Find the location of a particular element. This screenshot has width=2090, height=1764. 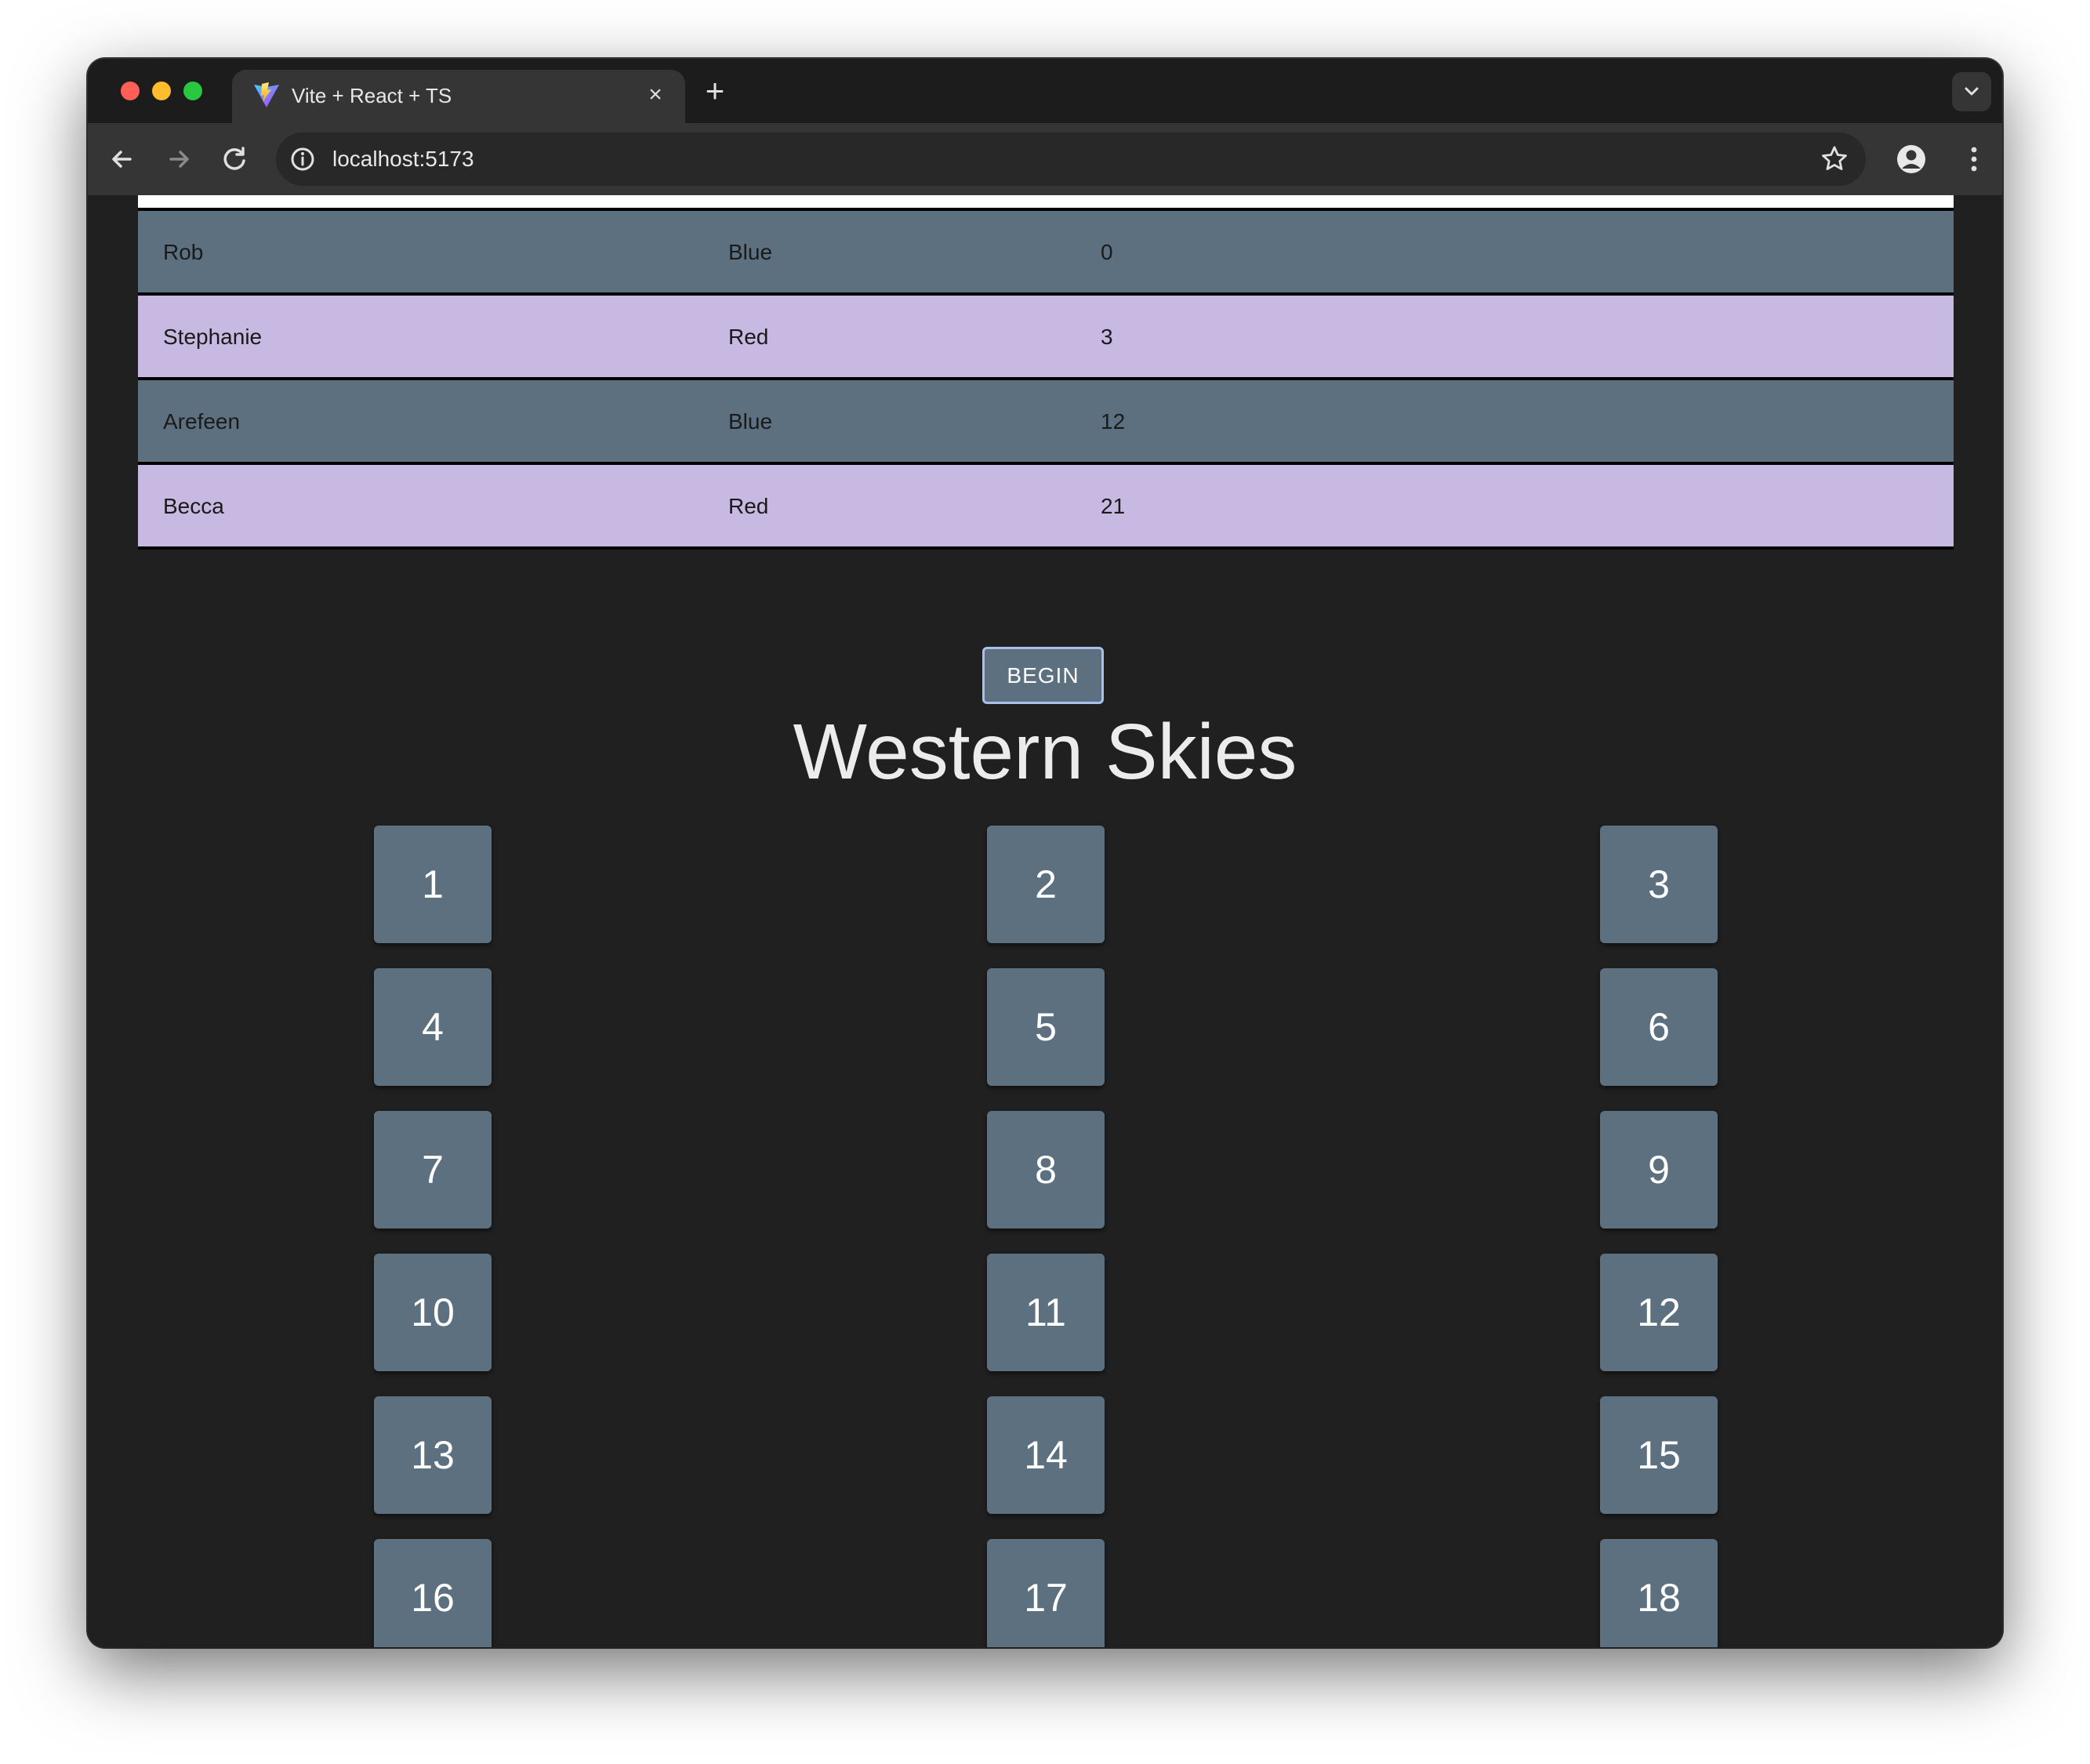

profile-avatar-icon is located at coordinates (1911, 159).